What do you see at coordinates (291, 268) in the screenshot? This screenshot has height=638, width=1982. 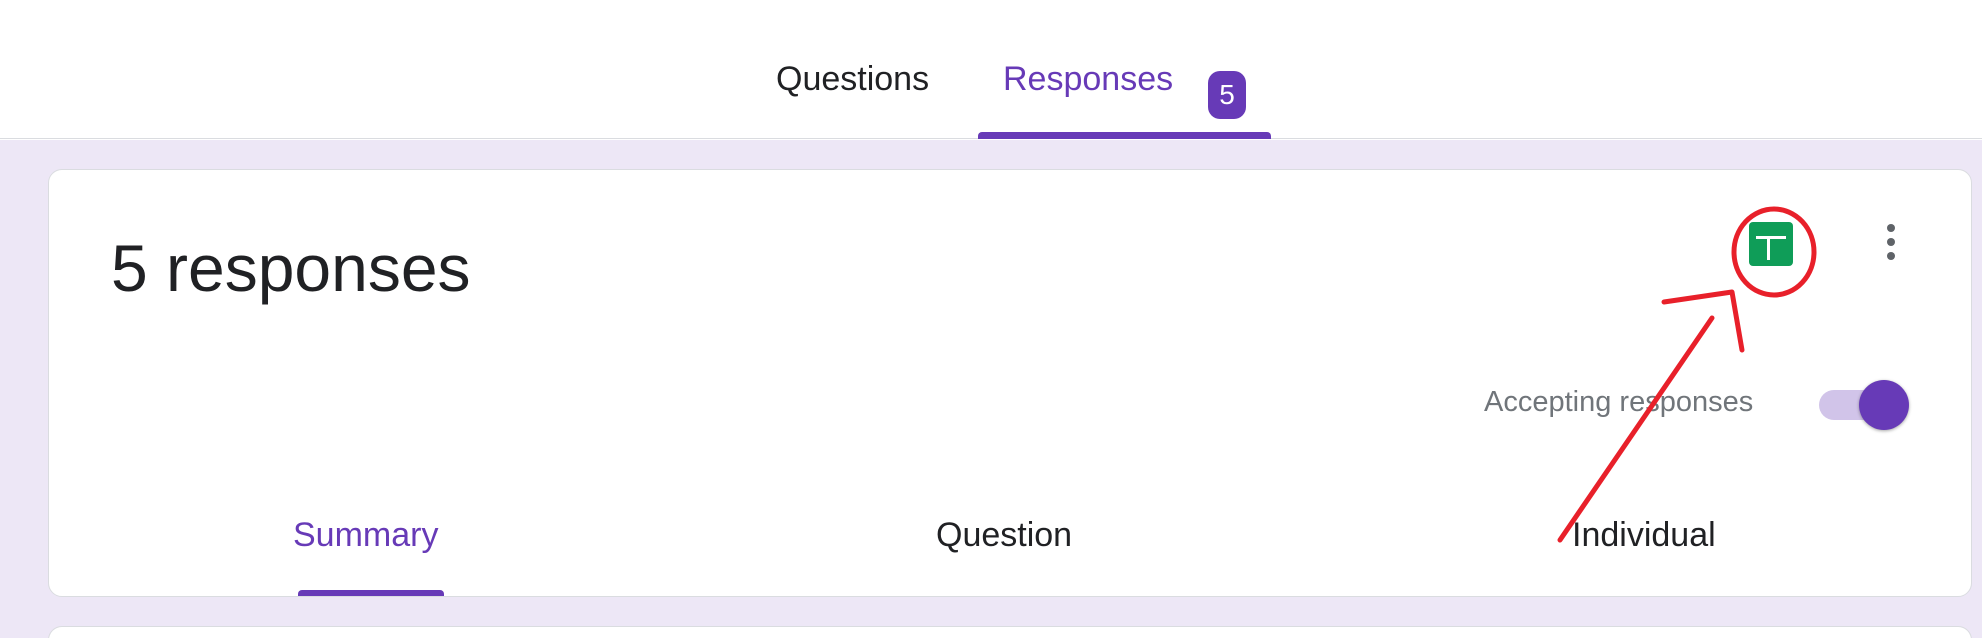 I see `page-title: 5 responses` at bounding box center [291, 268].